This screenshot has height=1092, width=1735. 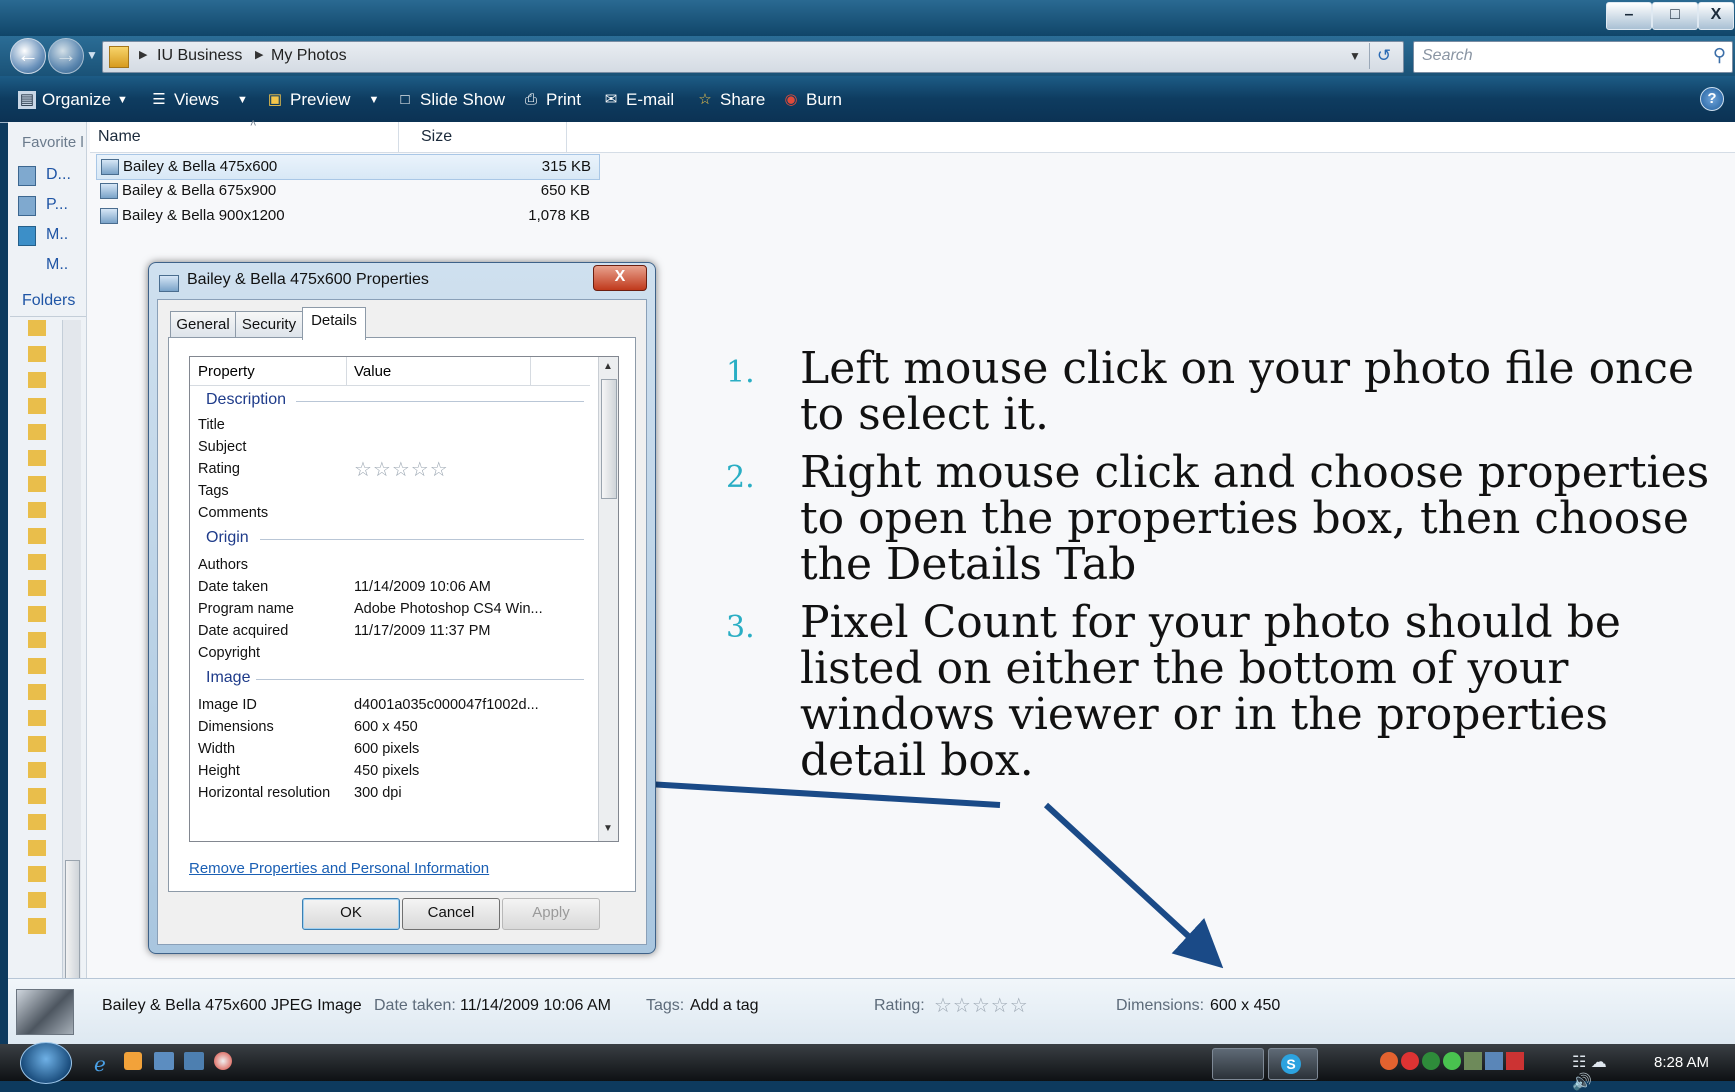 What do you see at coordinates (269, 324) in the screenshot?
I see `tab-security: Security` at bounding box center [269, 324].